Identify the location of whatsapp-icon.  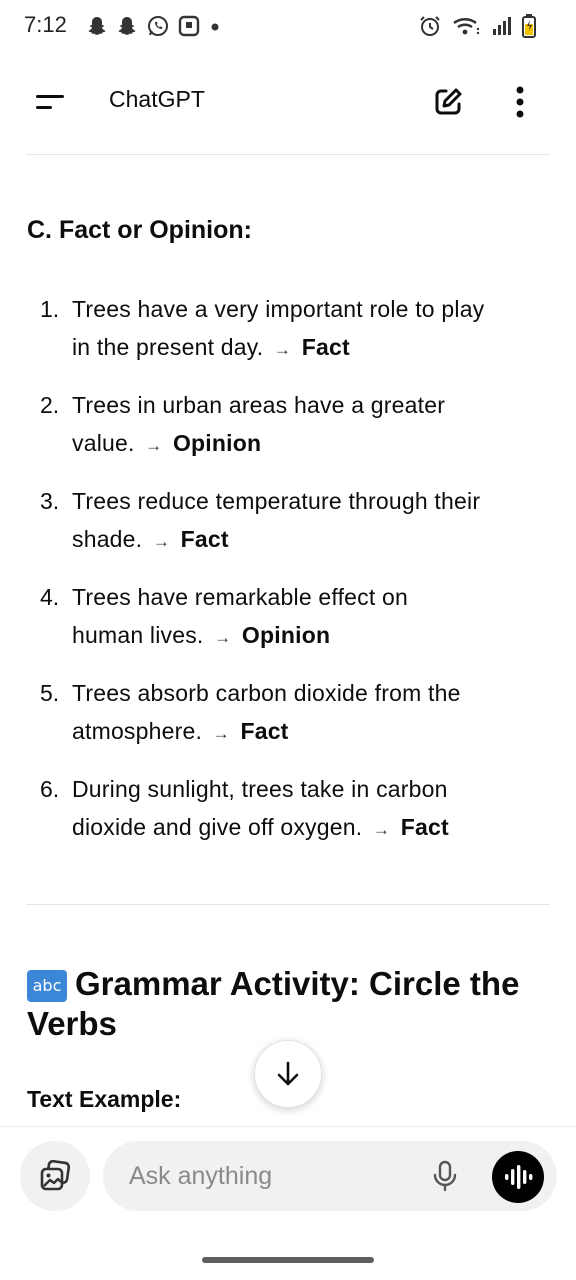
(158, 26).